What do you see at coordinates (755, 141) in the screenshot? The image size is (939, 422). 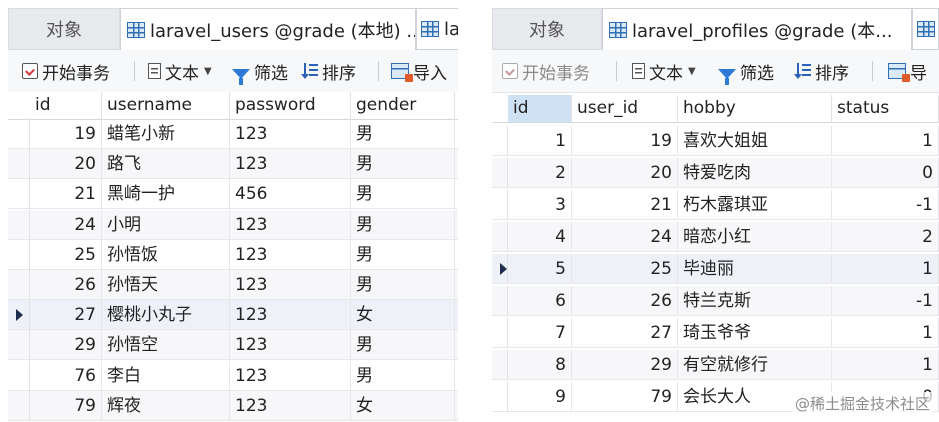 I see `table-cell-hobby: 喜欢大姐姐` at bounding box center [755, 141].